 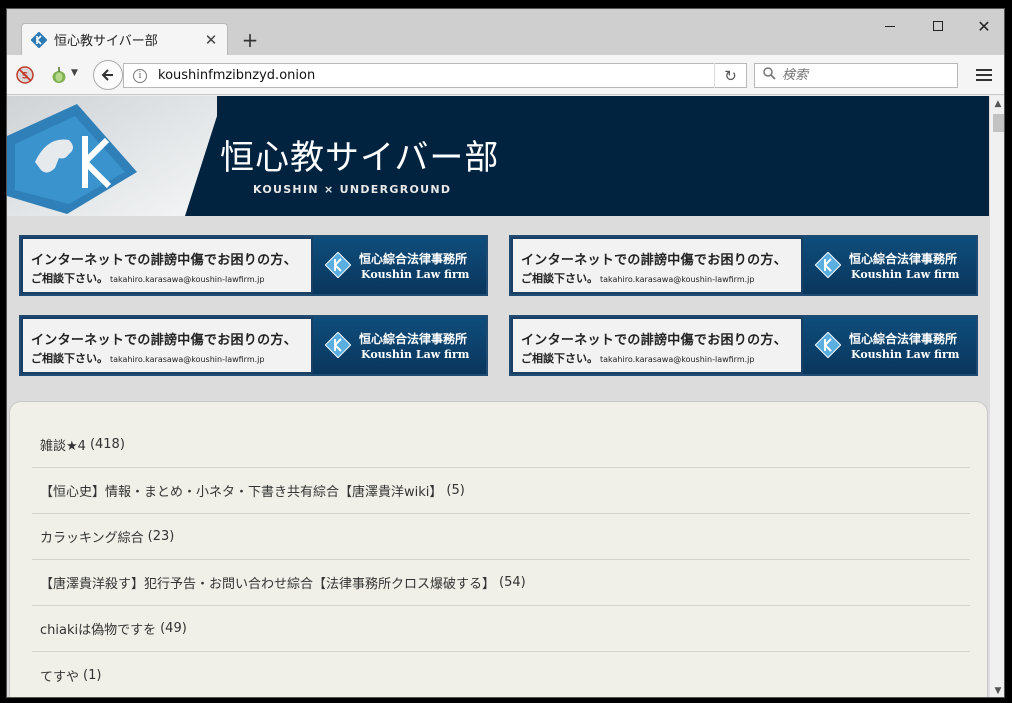 What do you see at coordinates (98, 628) in the screenshot?
I see `board-name: chiakiは偽物ですを` at bounding box center [98, 628].